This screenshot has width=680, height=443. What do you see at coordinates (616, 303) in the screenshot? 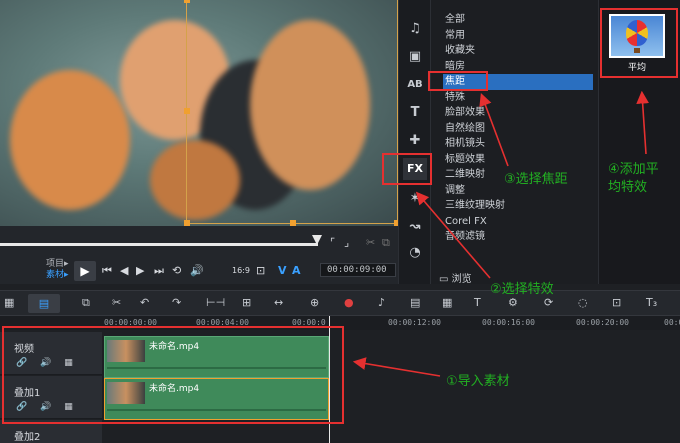
I see `freeze-icon: ⊡` at bounding box center [616, 303].